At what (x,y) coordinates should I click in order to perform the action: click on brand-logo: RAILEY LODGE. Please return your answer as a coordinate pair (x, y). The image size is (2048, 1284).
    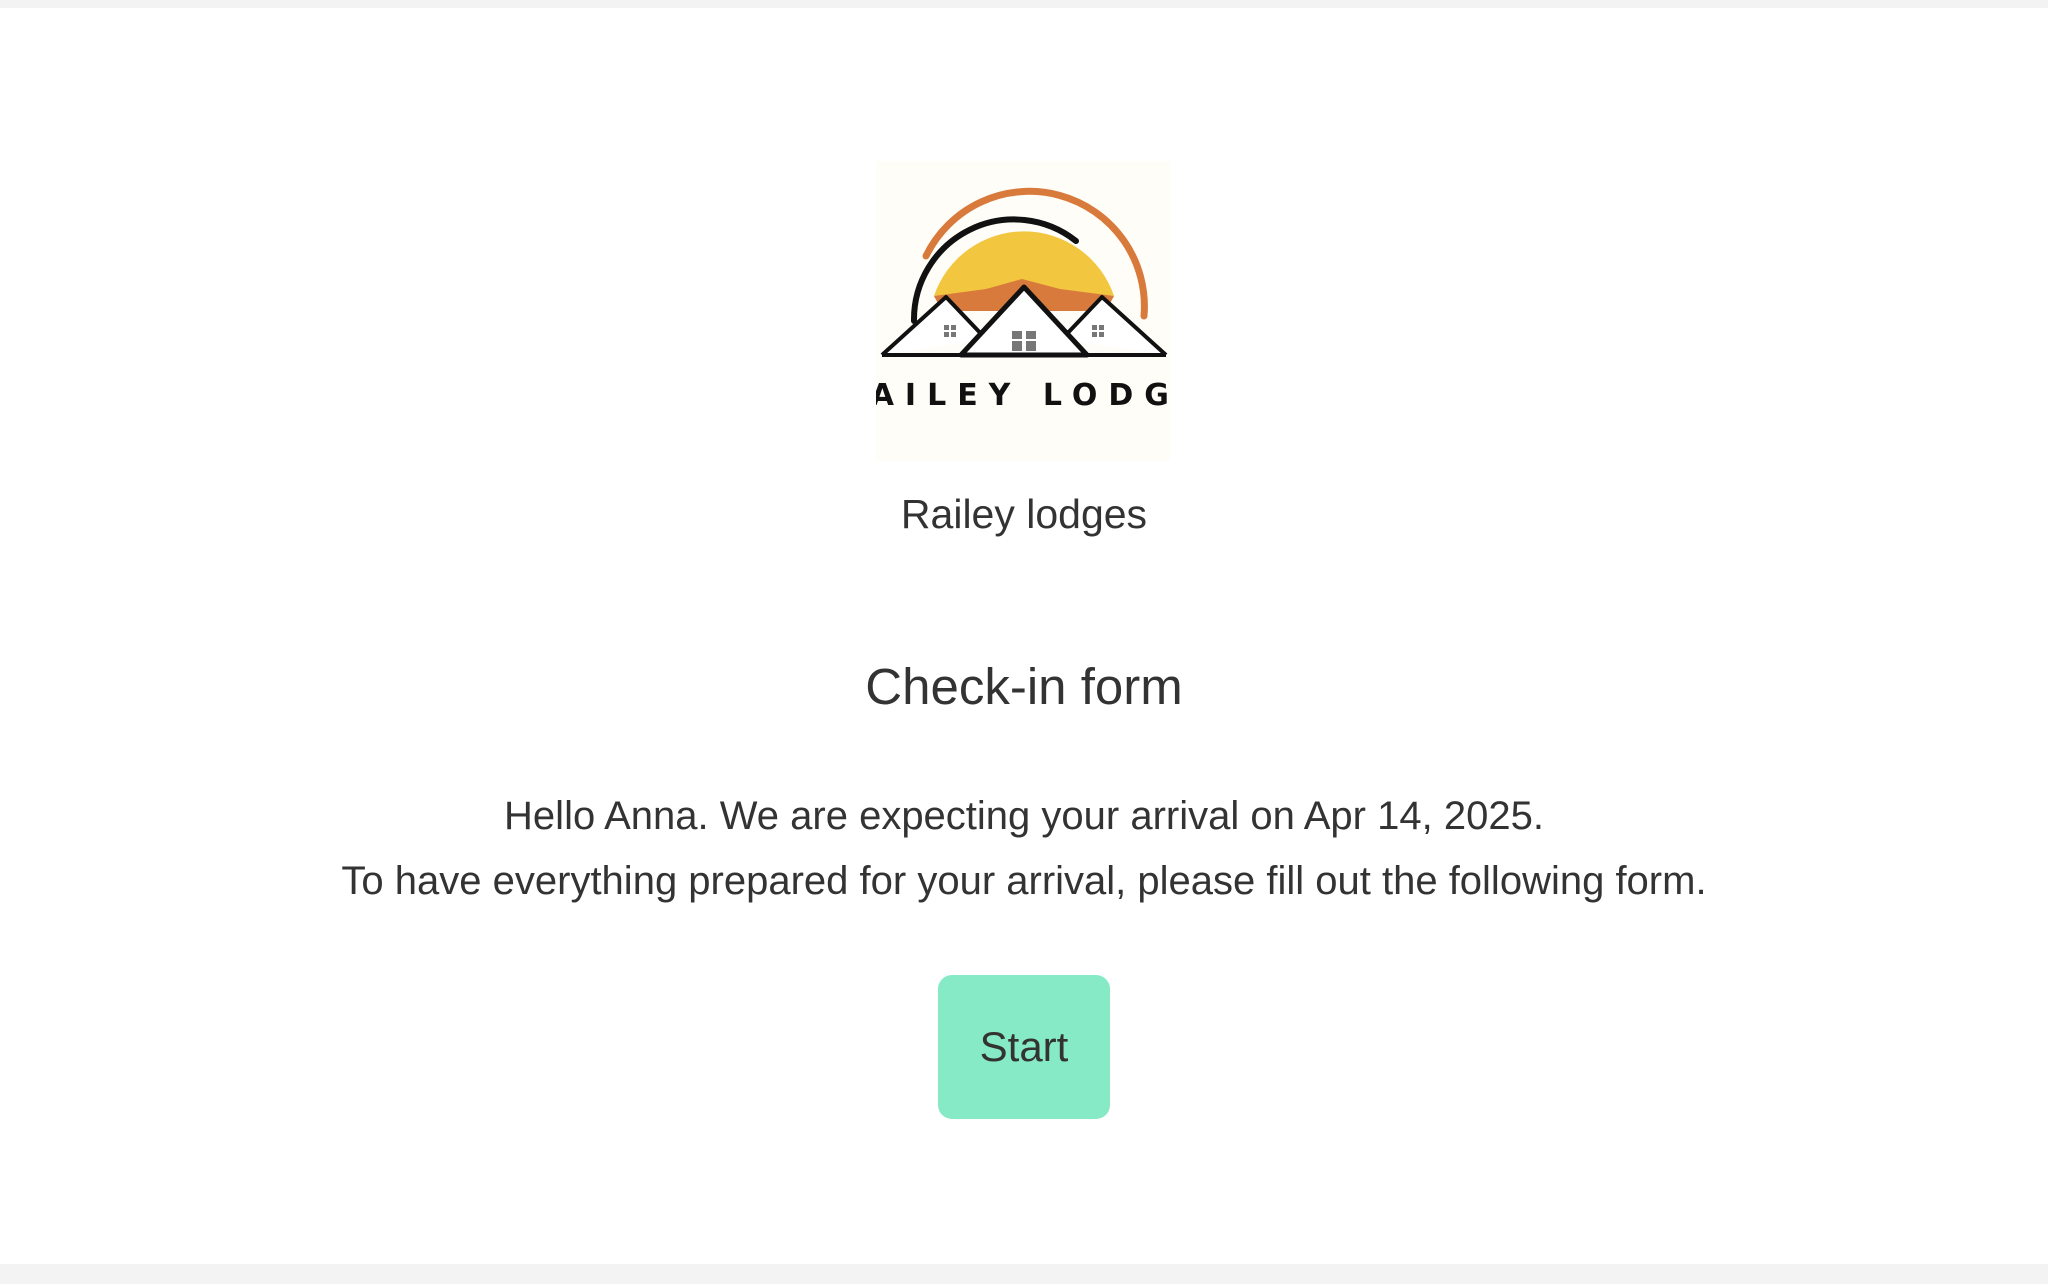
    Looking at the image, I should click on (1023, 311).